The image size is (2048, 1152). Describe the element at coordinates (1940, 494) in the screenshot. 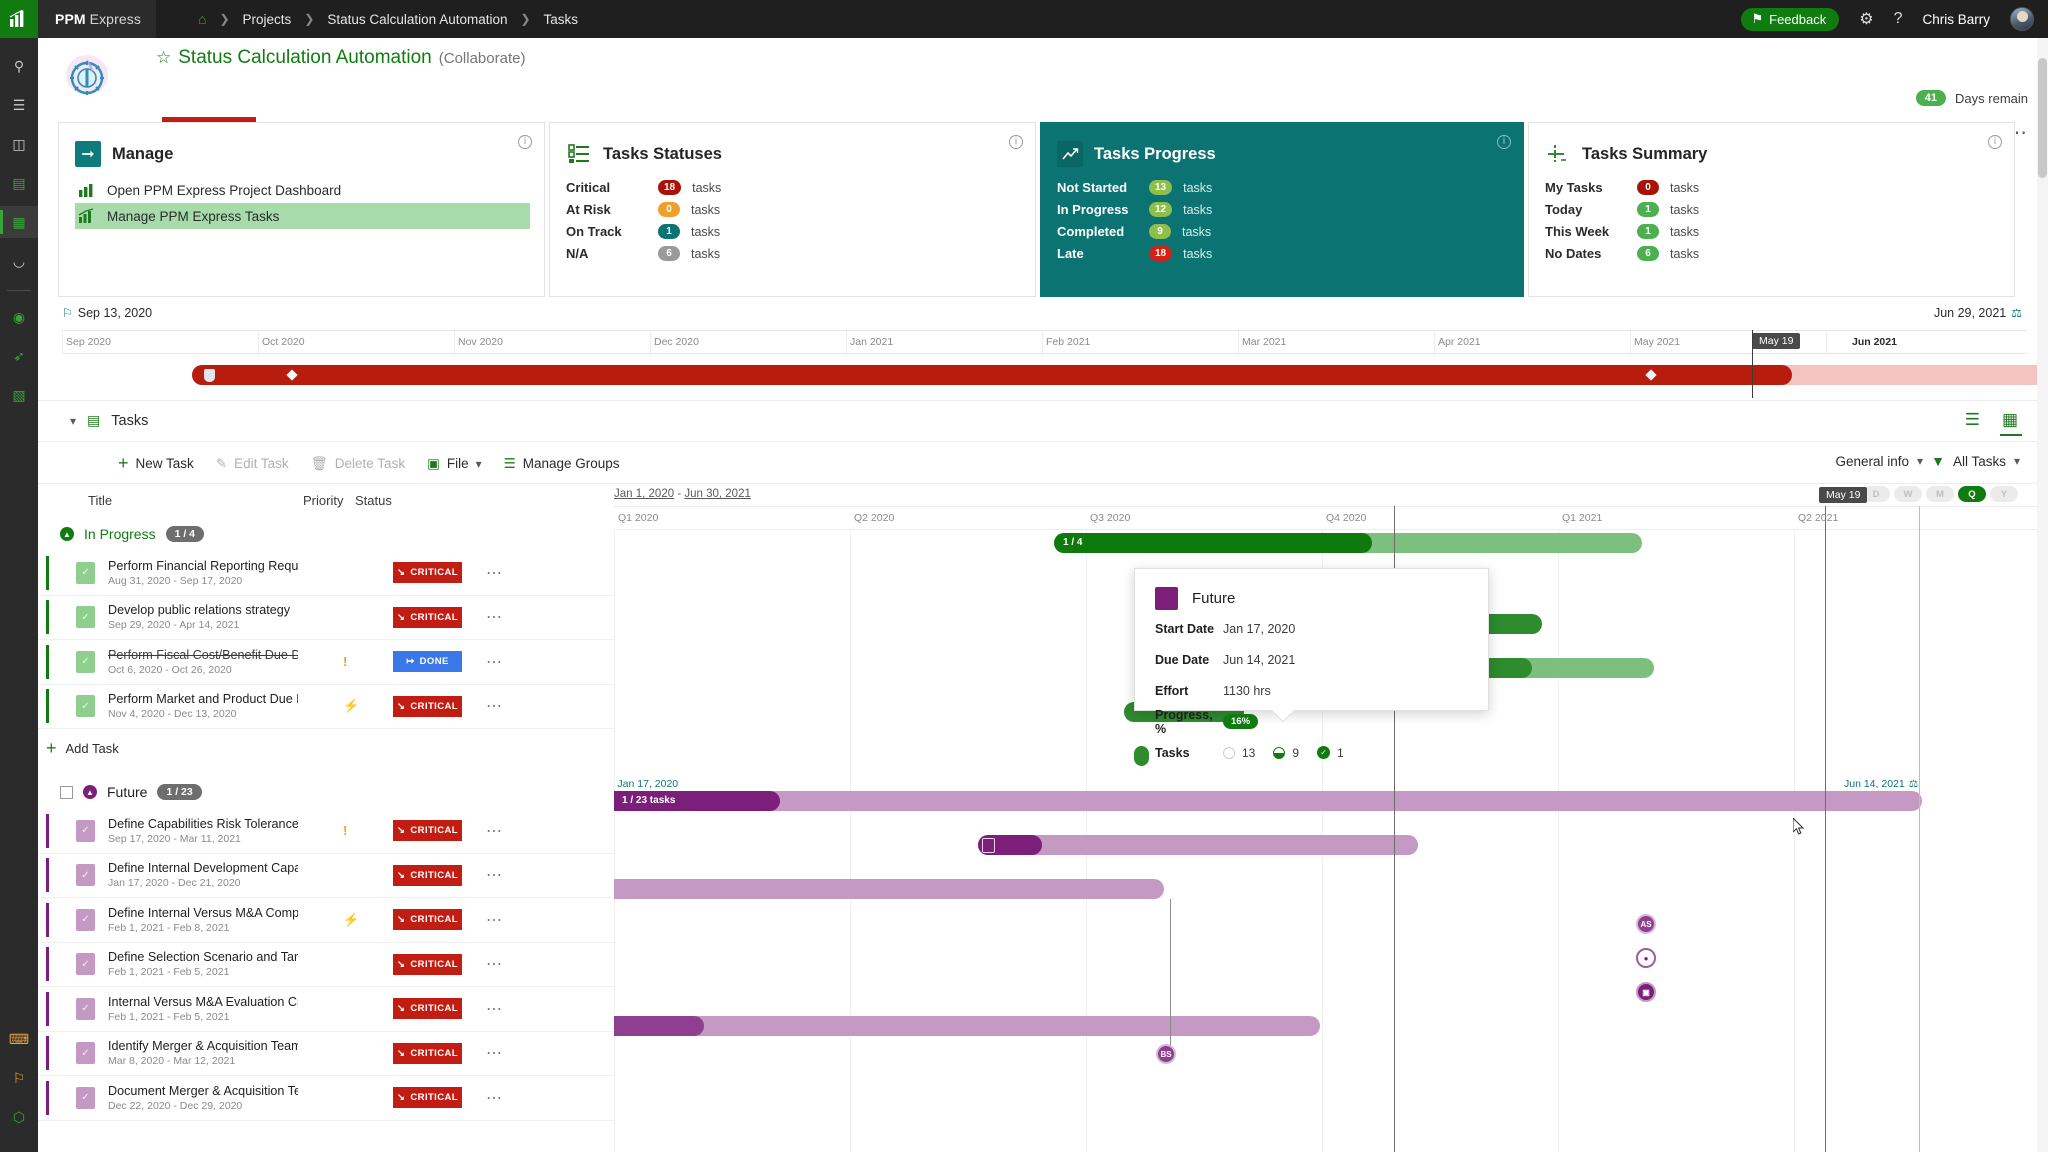

I see `zoom-month: M` at that location.